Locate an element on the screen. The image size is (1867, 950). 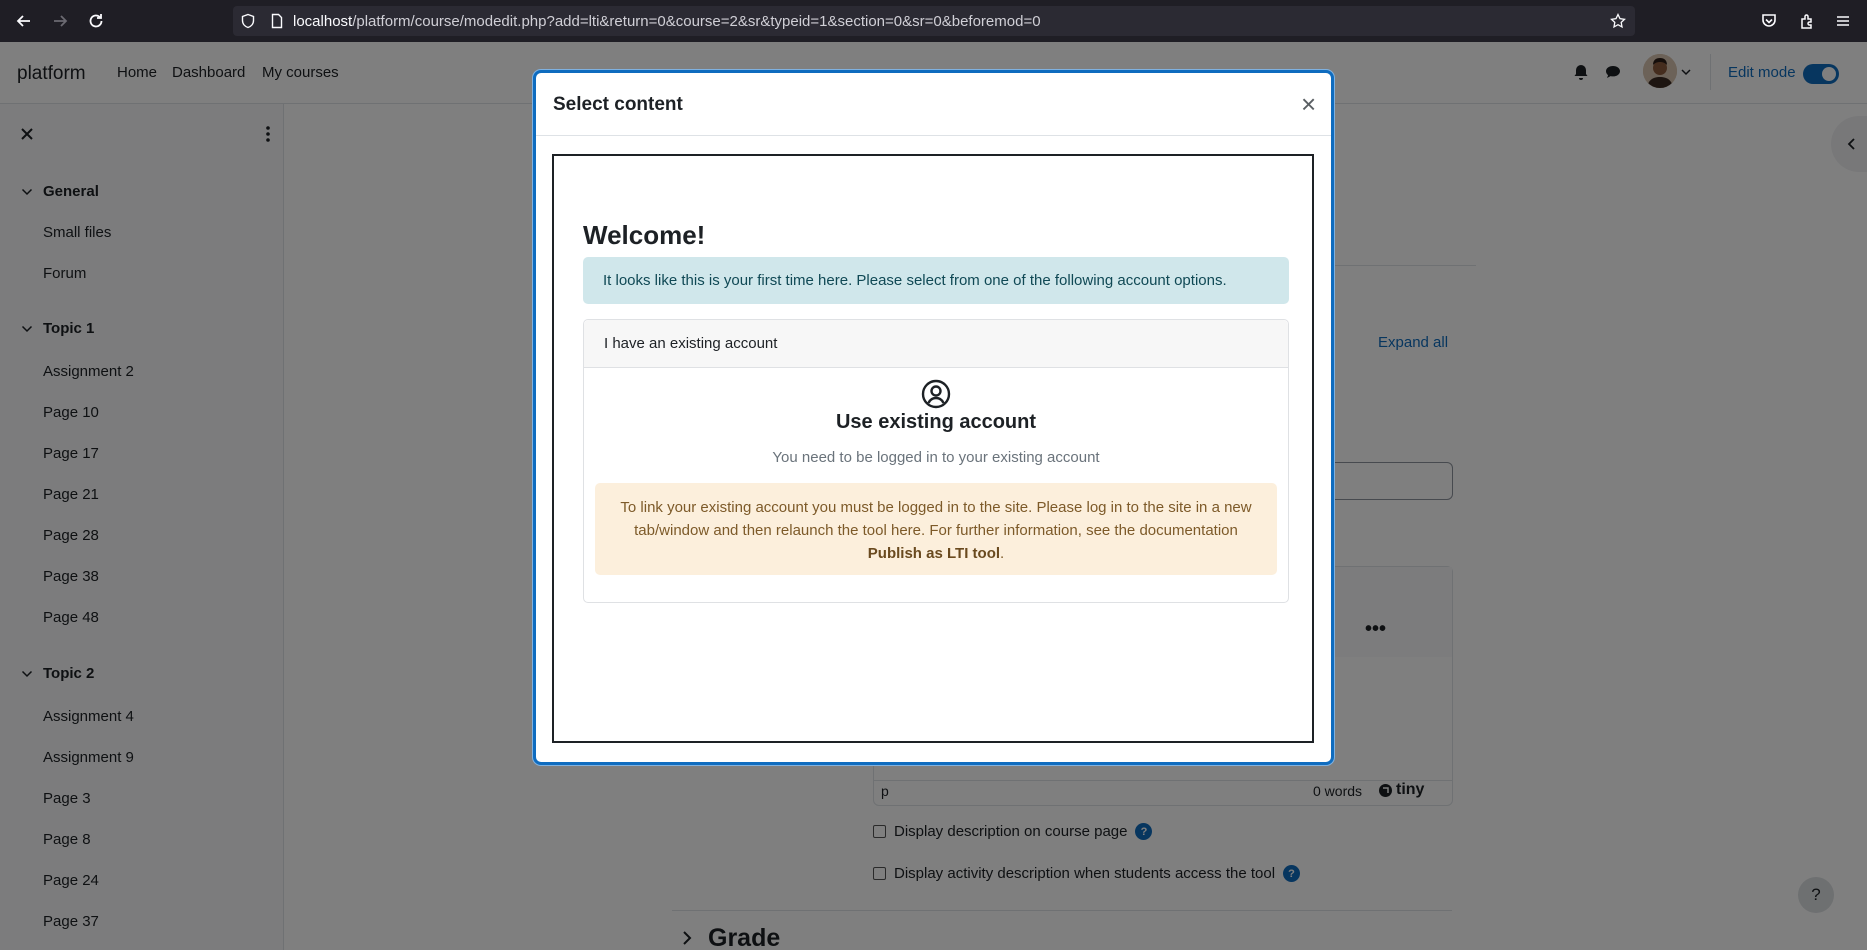
card-title: Use existing account is located at coordinates (936, 422).